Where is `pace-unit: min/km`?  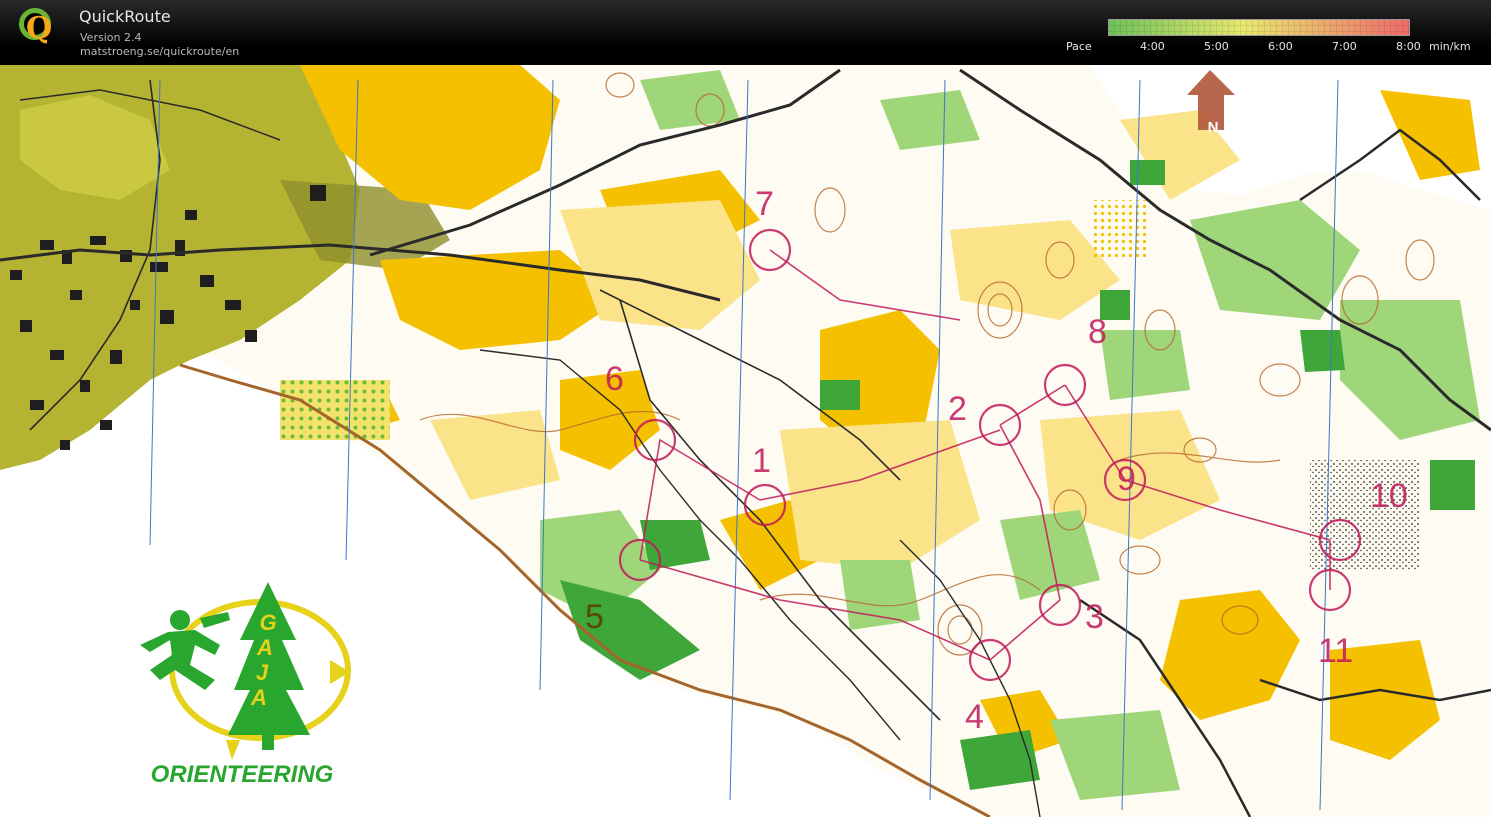 pace-unit: min/km is located at coordinates (1450, 46).